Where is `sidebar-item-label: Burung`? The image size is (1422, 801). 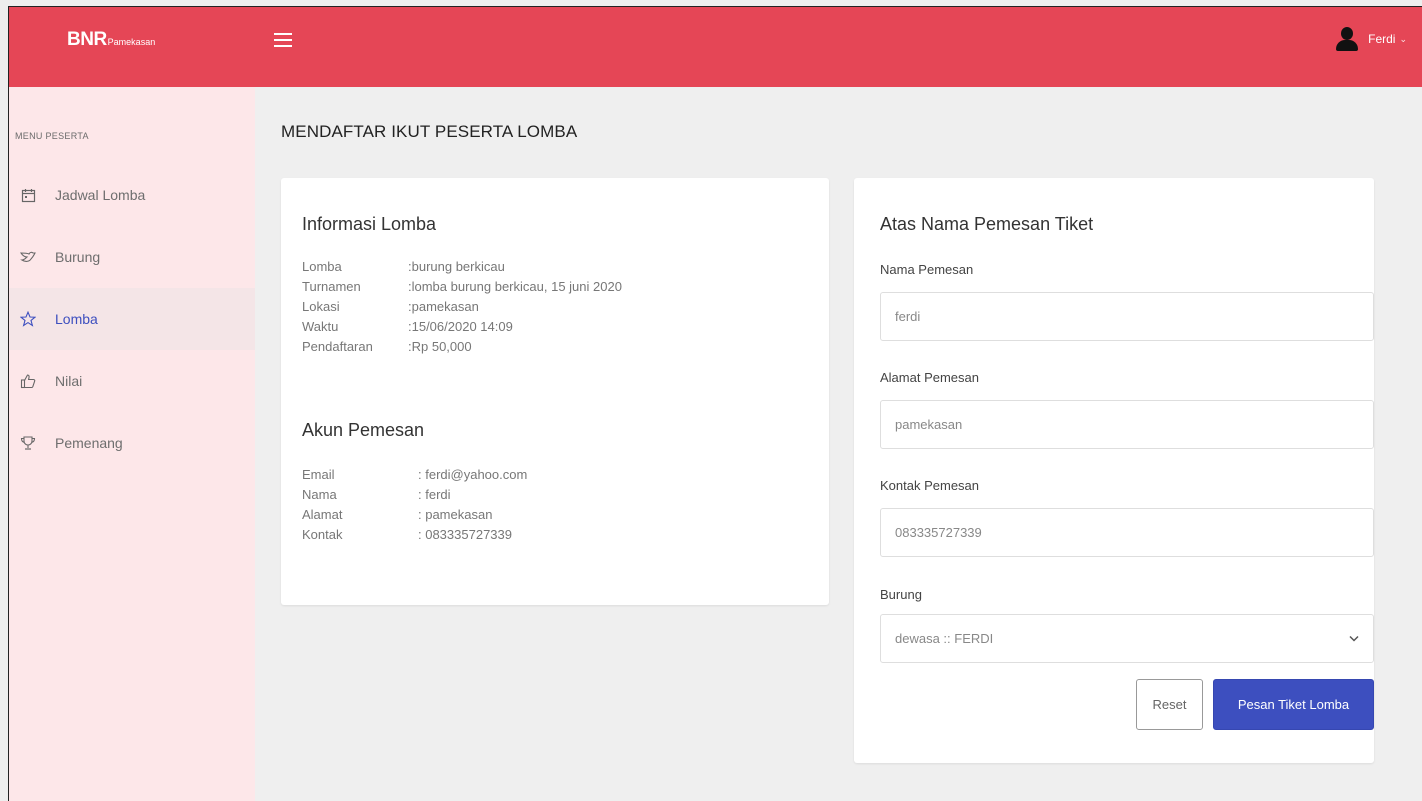
sidebar-item-label: Burung is located at coordinates (78, 257).